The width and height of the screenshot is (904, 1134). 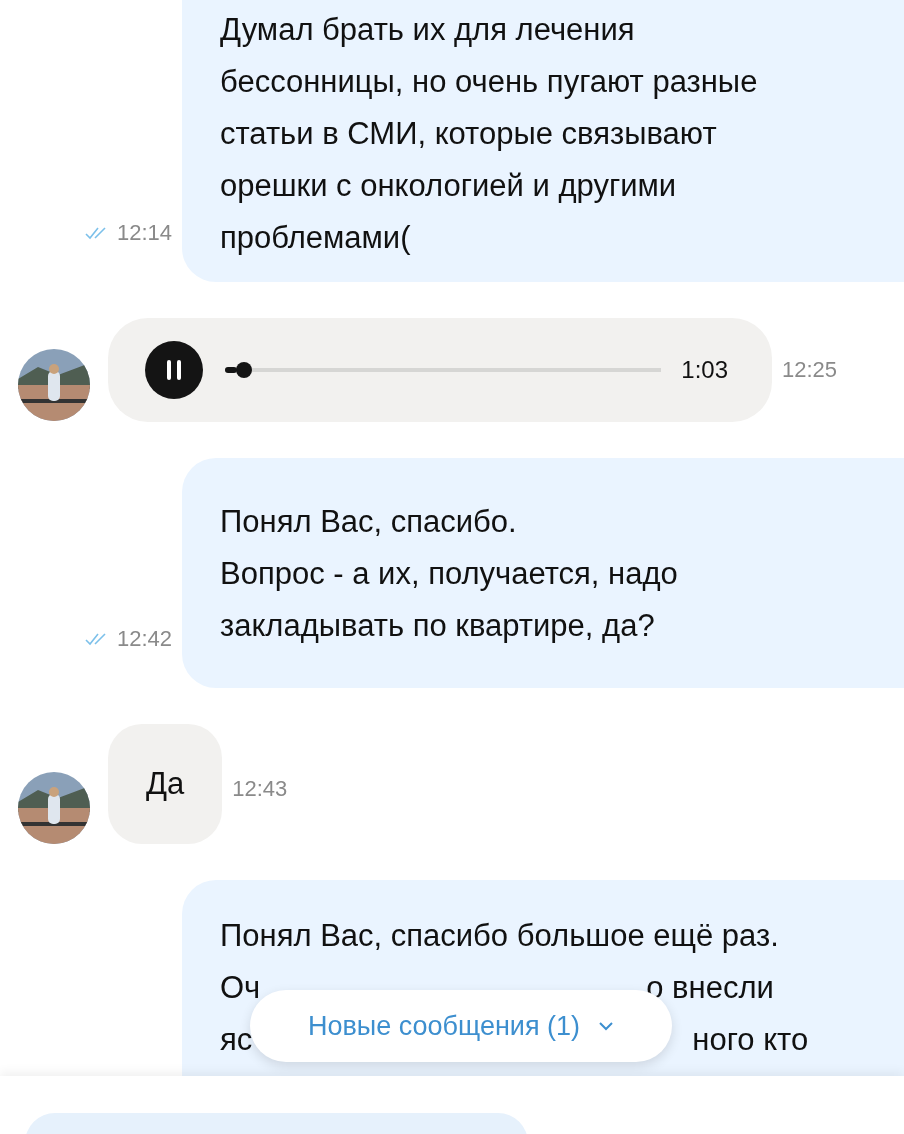 What do you see at coordinates (449, 574) in the screenshot?
I see `message-text: Вопрос - а их, получается, надо` at bounding box center [449, 574].